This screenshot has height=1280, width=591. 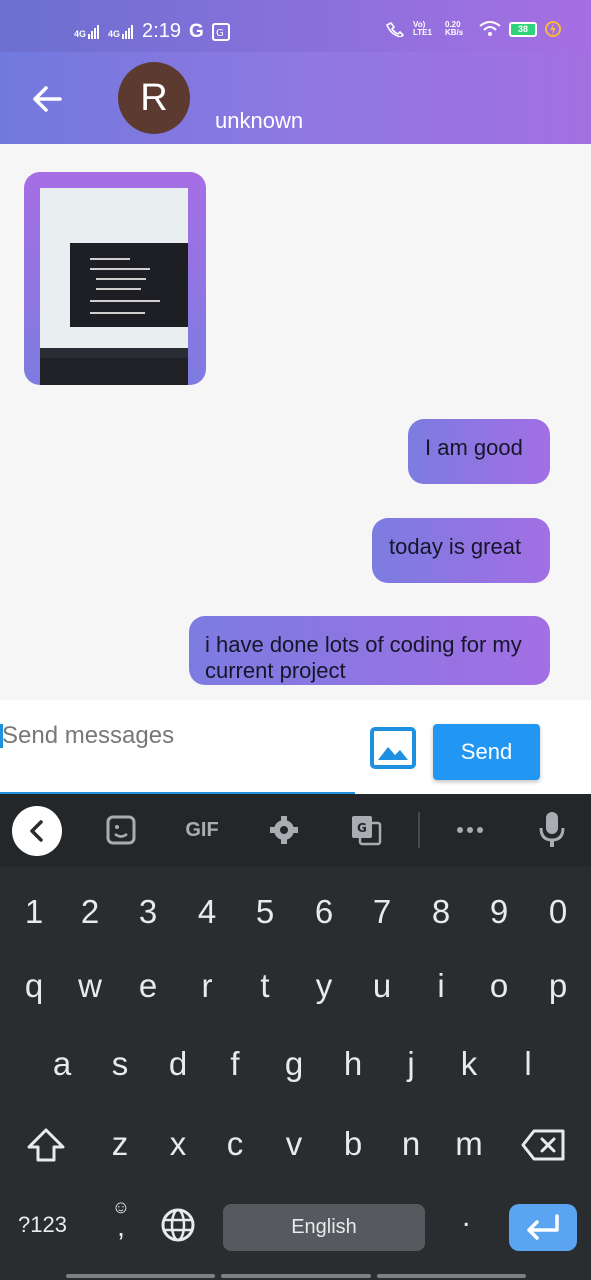 I want to click on key-g: g, so click(x=294, y=1064).